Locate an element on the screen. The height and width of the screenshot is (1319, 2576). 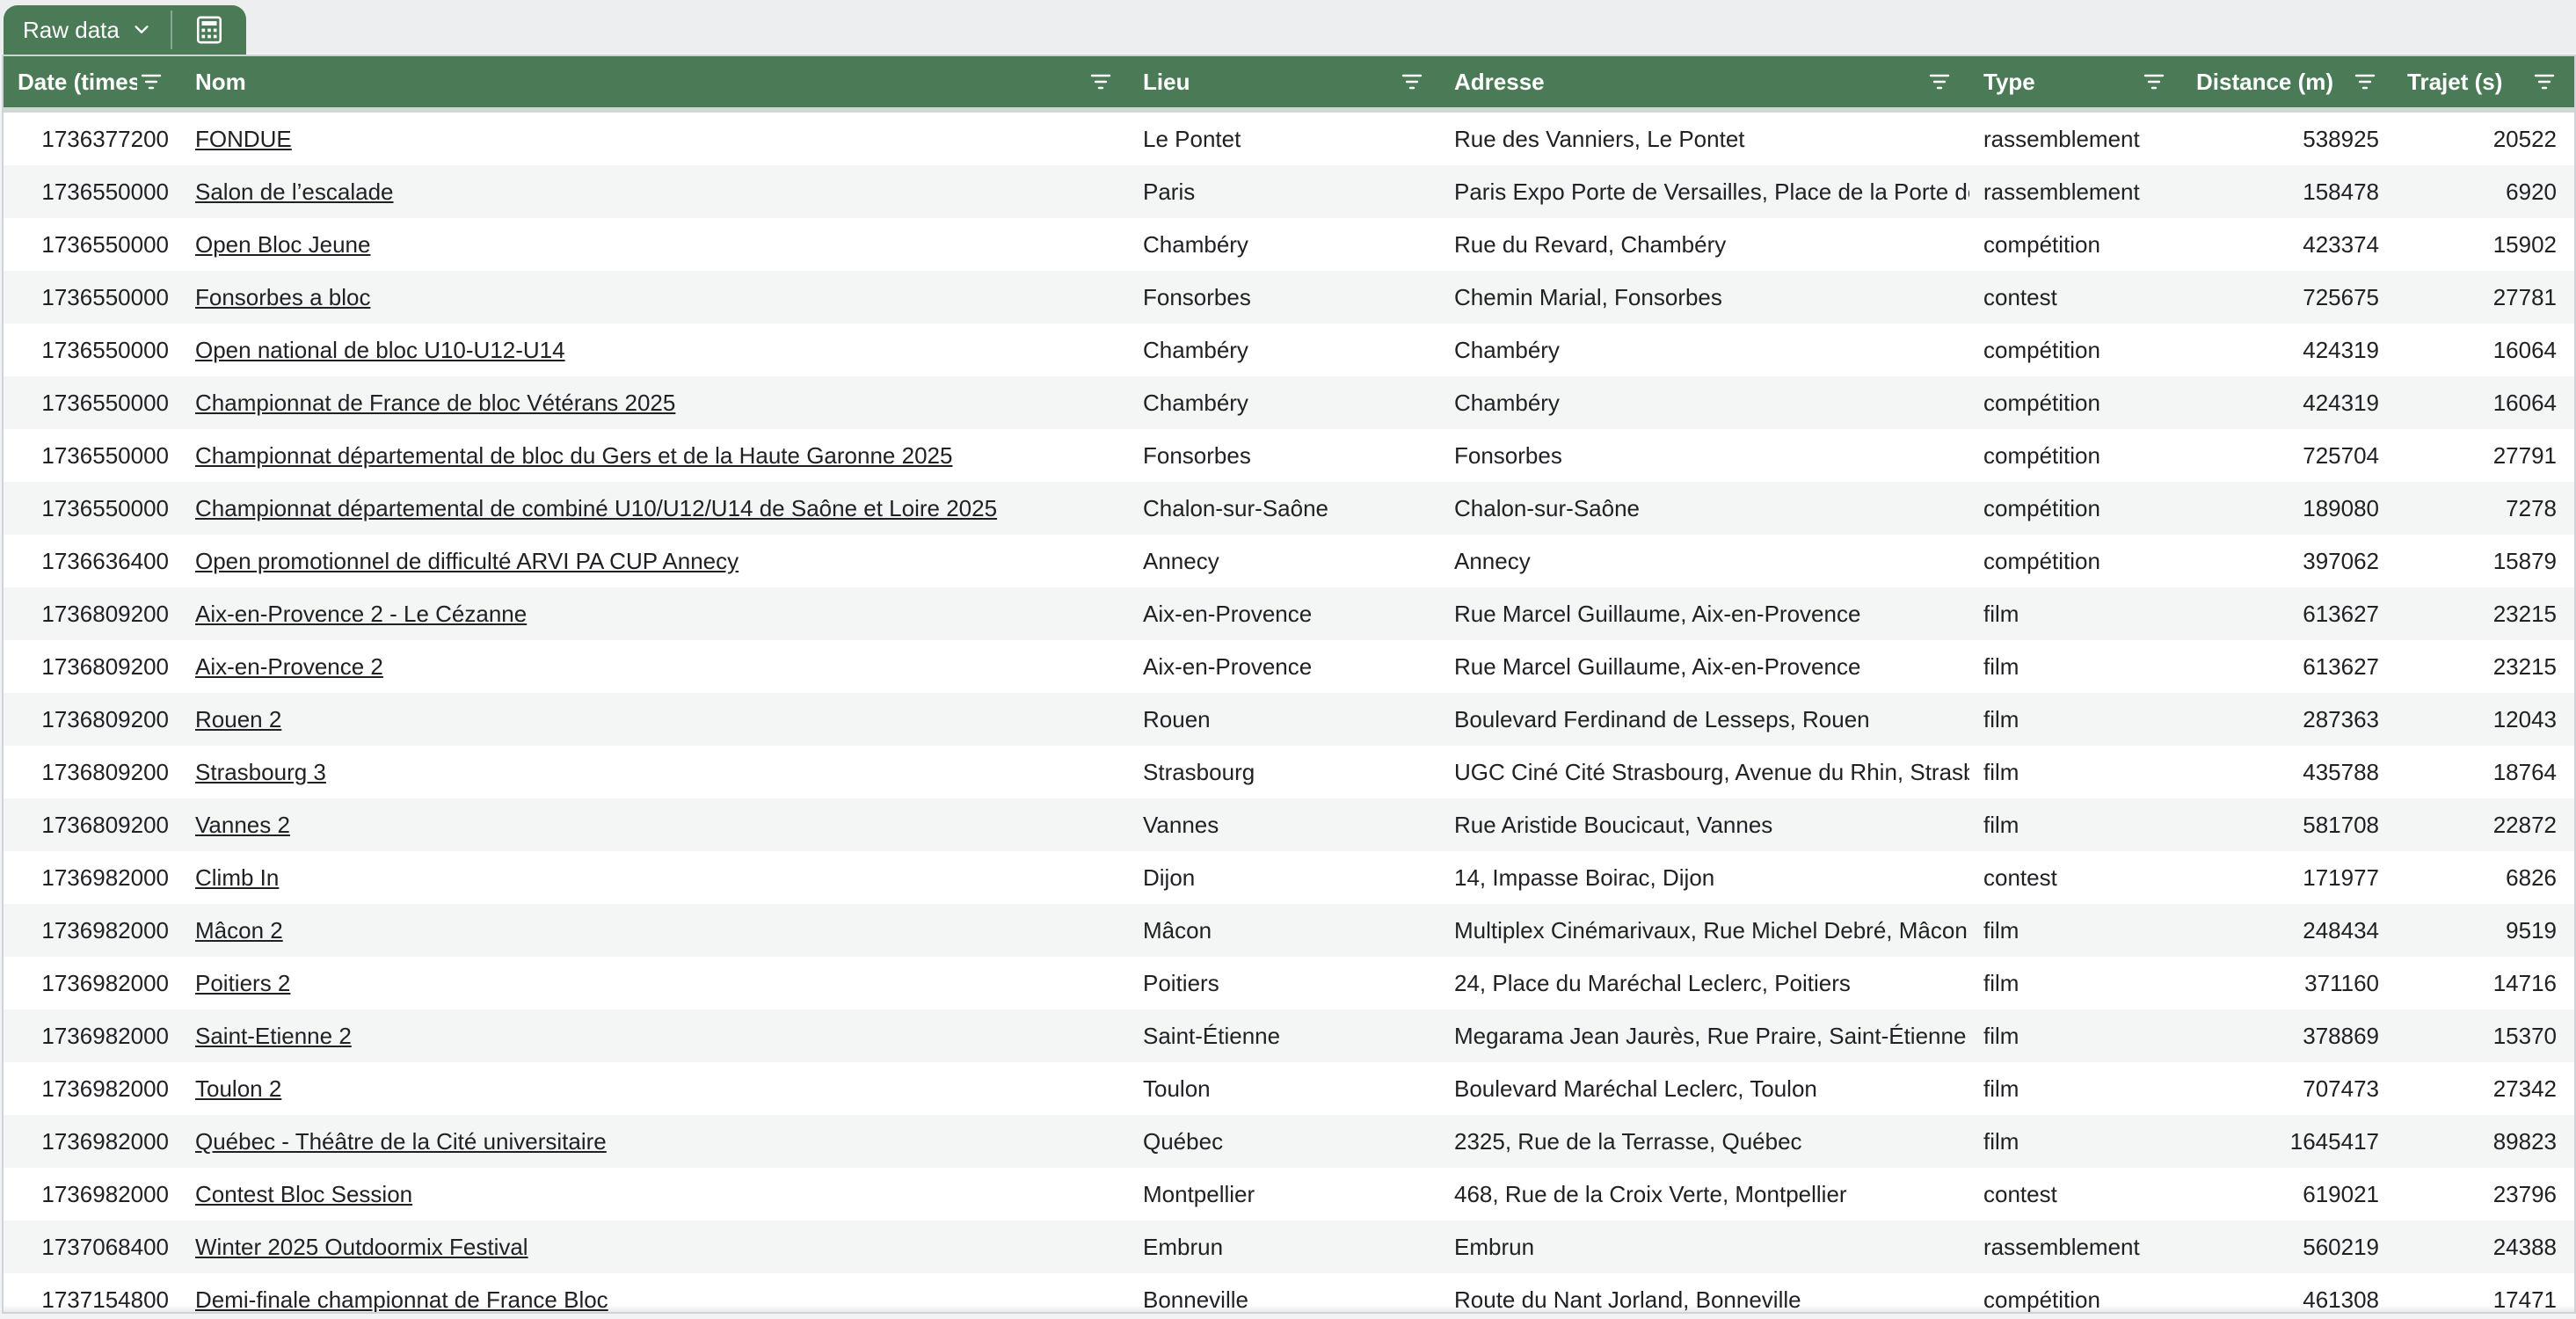
cell-nom: Contest Bloc Session is located at coordinates (639, 1194).